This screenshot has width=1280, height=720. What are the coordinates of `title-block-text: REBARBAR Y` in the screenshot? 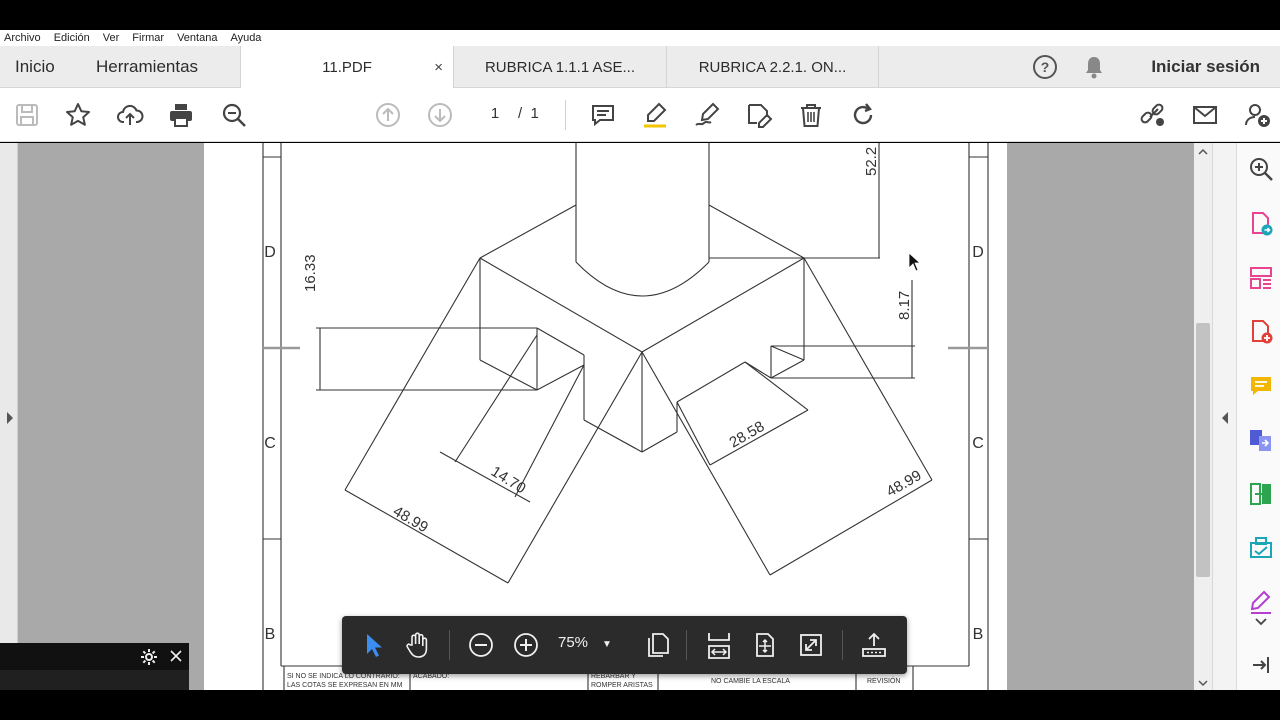 It's located at (613, 676).